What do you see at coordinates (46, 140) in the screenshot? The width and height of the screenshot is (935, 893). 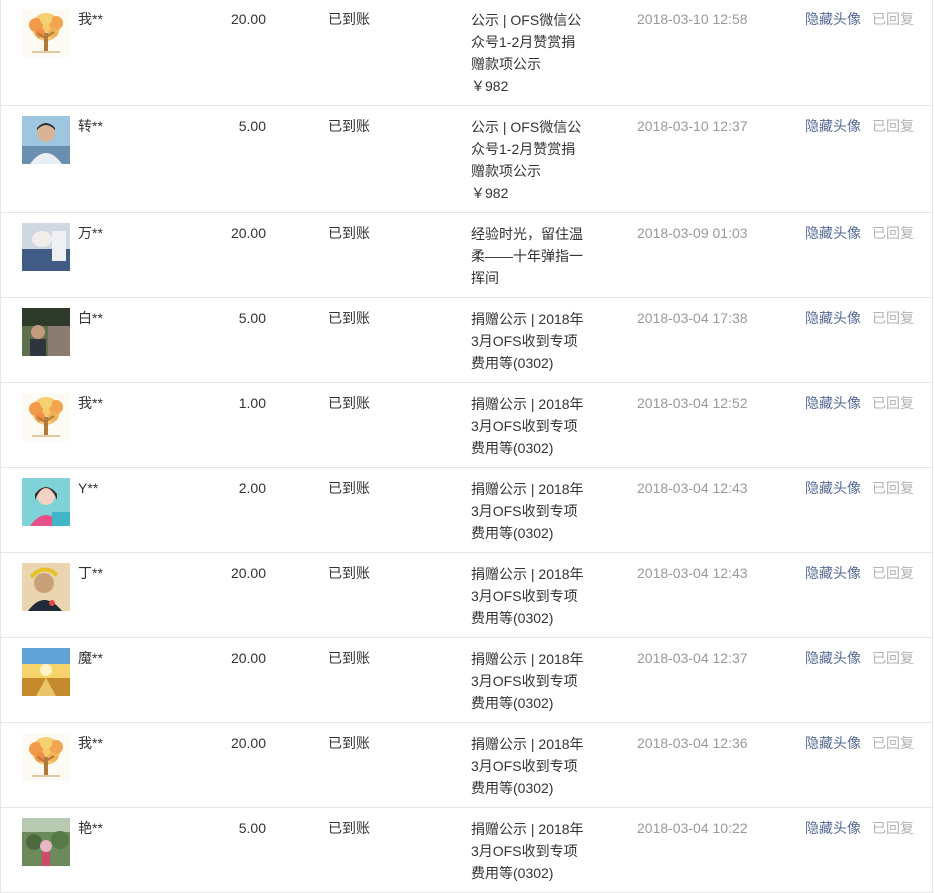 I see `person-photo-avatar-icon` at bounding box center [46, 140].